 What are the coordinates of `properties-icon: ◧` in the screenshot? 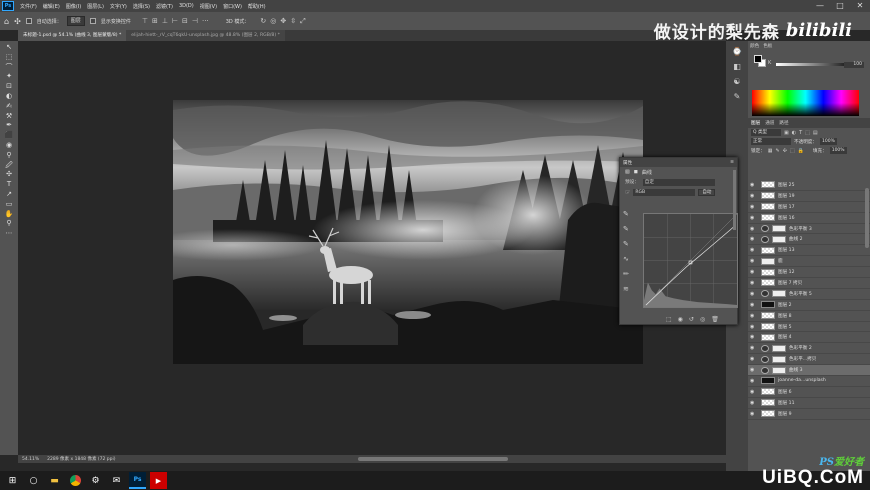 It's located at (737, 66).